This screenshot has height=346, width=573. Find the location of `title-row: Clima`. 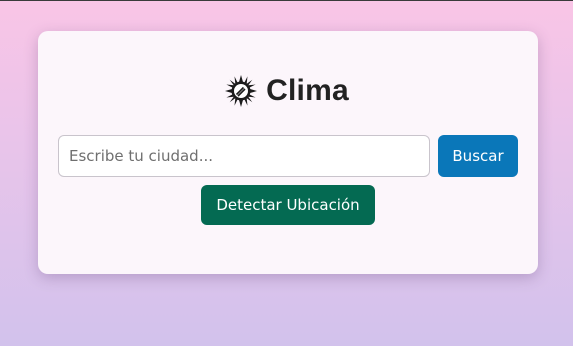

title-row: Clima is located at coordinates (286, 91).